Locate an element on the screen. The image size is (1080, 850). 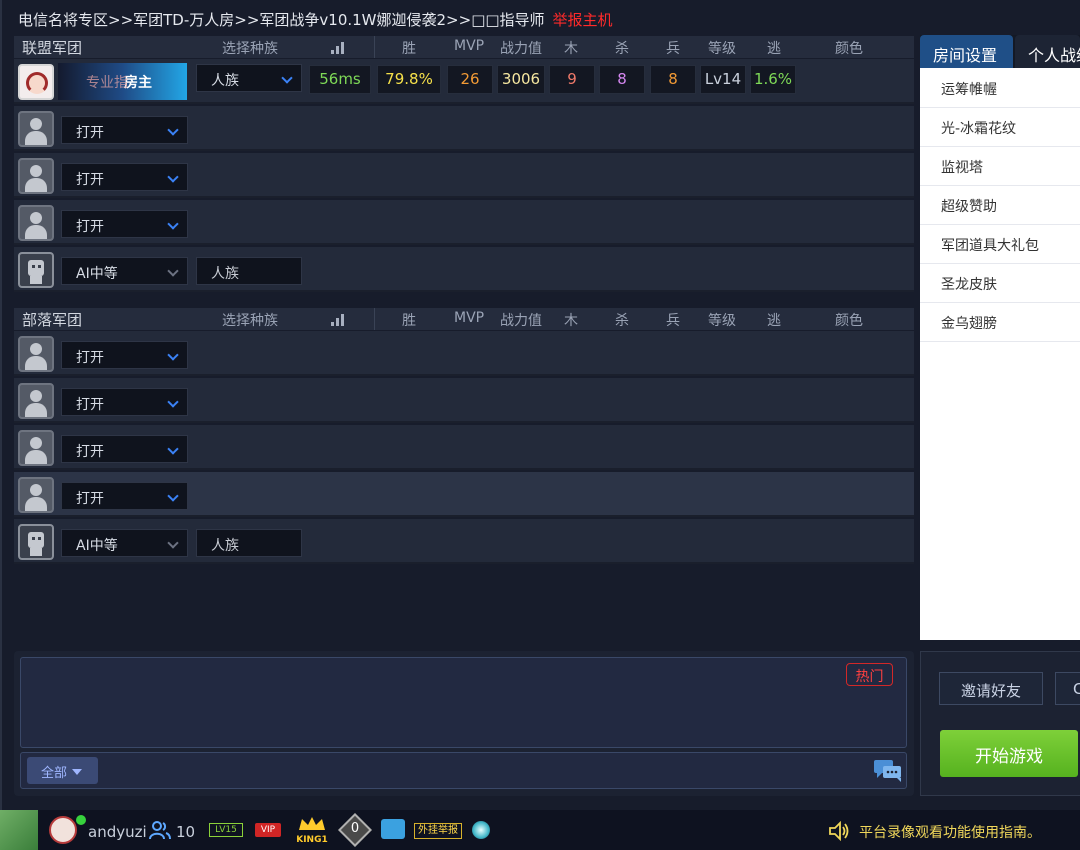
desktop-background is located at coordinates (19, 830).